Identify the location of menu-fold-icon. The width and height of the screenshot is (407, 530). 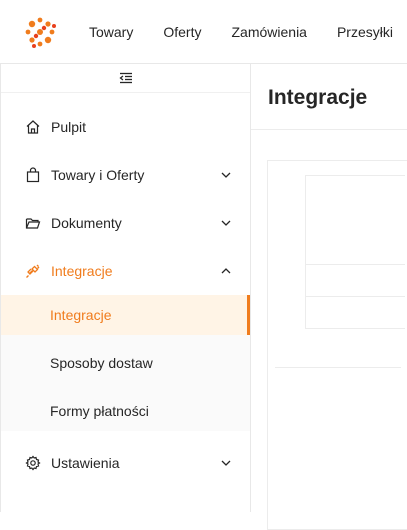
(125, 78).